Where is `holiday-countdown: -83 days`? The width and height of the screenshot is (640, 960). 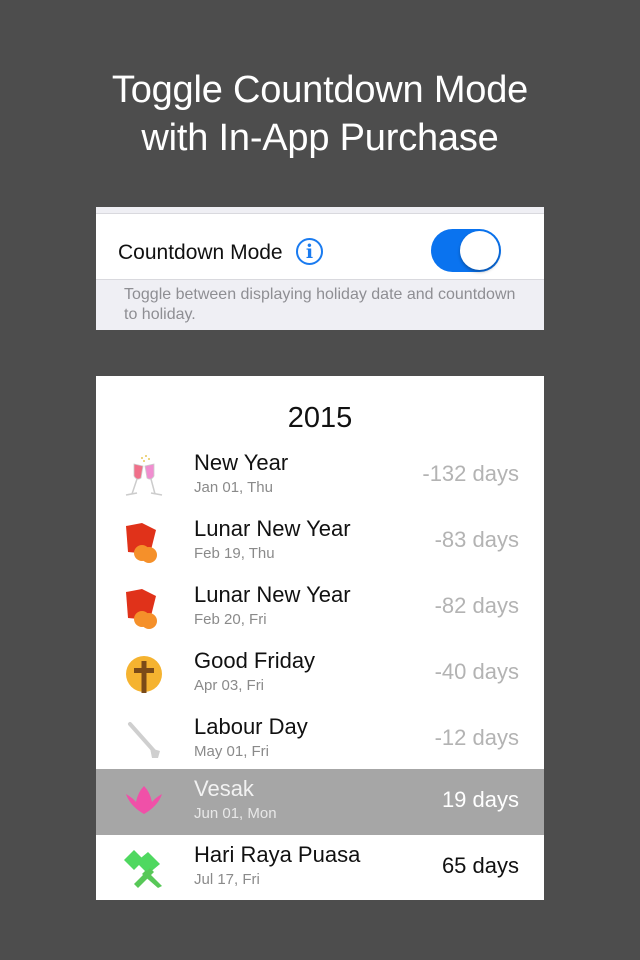 holiday-countdown: -83 days is located at coordinates (476, 539).